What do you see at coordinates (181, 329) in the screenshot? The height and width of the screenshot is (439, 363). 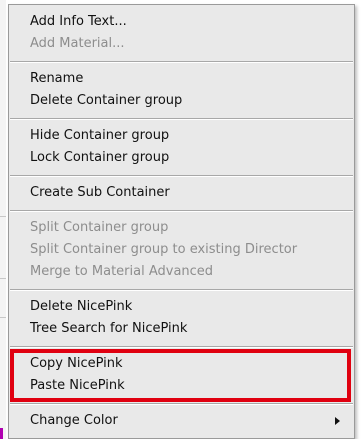 I see `menu-item-tree-search-for-nicepink: Tree Search for NicePink` at bounding box center [181, 329].